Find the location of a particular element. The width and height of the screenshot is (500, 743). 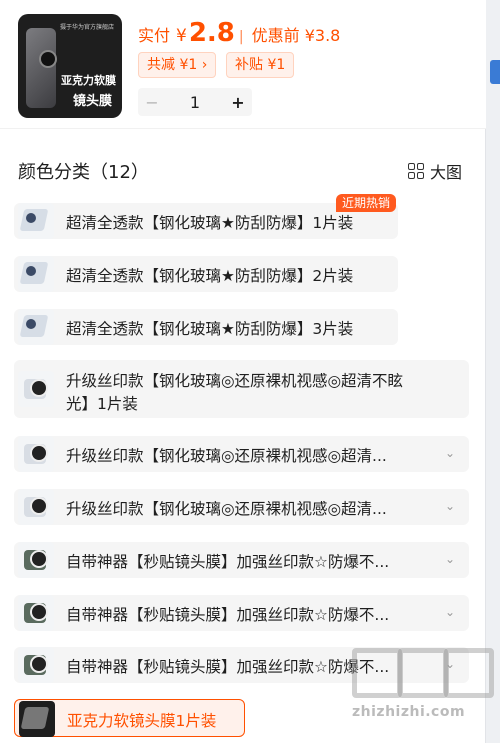

price-label: 实付 is located at coordinates (154, 35).